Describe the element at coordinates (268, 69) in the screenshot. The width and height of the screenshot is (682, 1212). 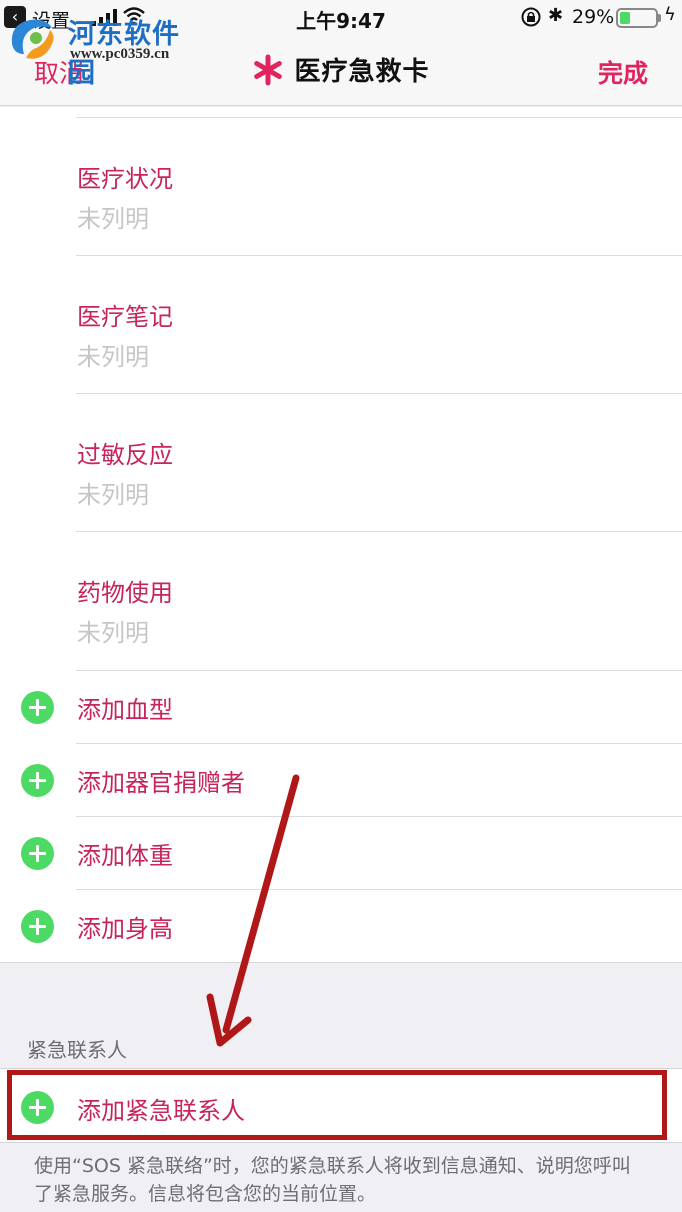
I see `medical-asterisk-icon` at that location.